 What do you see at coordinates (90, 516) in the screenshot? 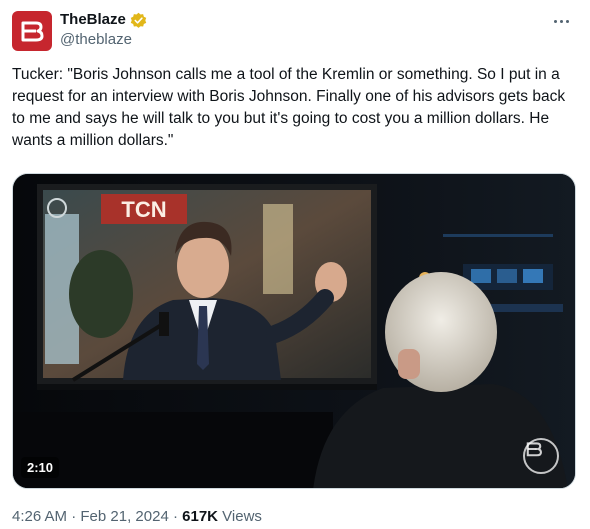
I see `tweet-timestamp: 4:26 AM · Feb 21, 2024` at bounding box center [90, 516].